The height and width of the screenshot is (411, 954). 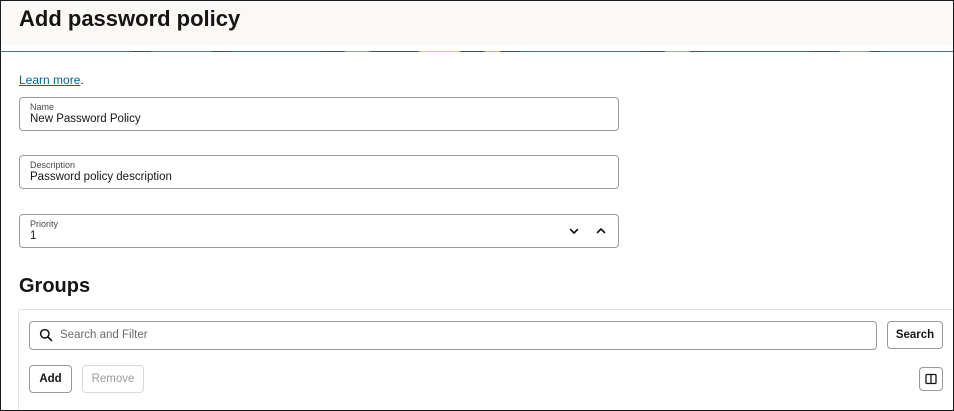 I want to click on name-label: Name, so click(x=42, y=107).